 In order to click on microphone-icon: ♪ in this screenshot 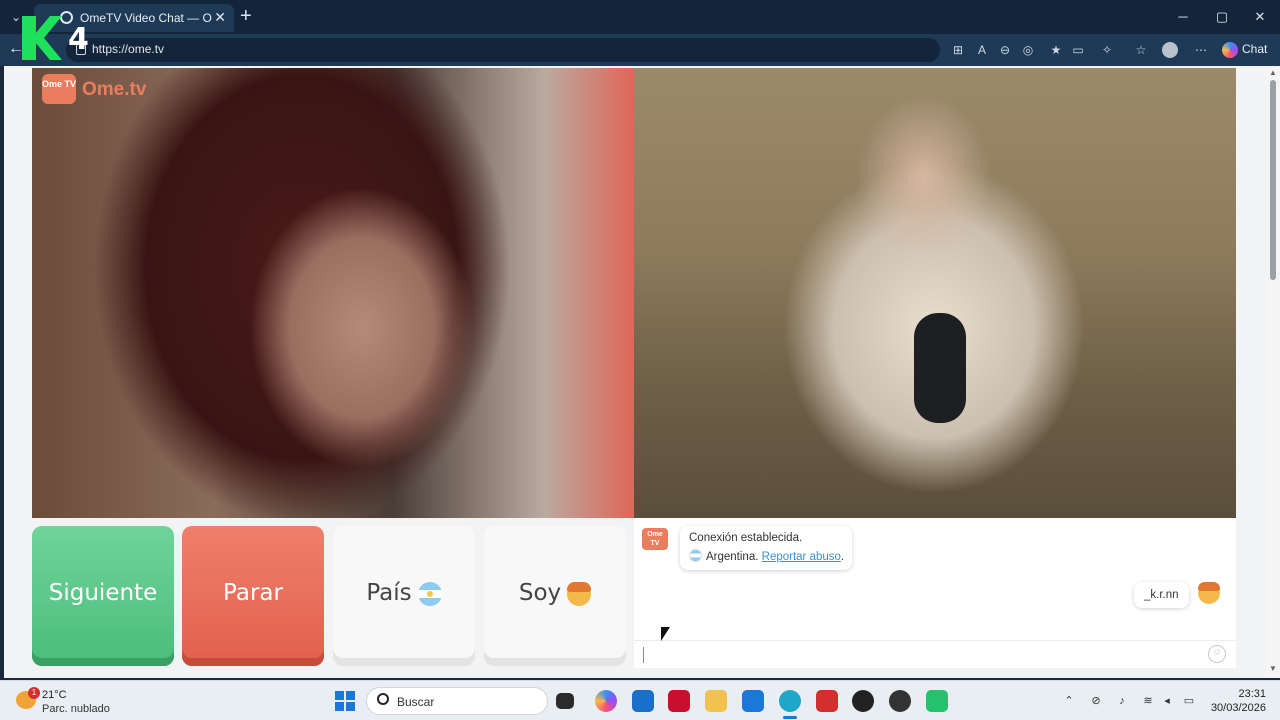, I will do `click(1122, 701)`.